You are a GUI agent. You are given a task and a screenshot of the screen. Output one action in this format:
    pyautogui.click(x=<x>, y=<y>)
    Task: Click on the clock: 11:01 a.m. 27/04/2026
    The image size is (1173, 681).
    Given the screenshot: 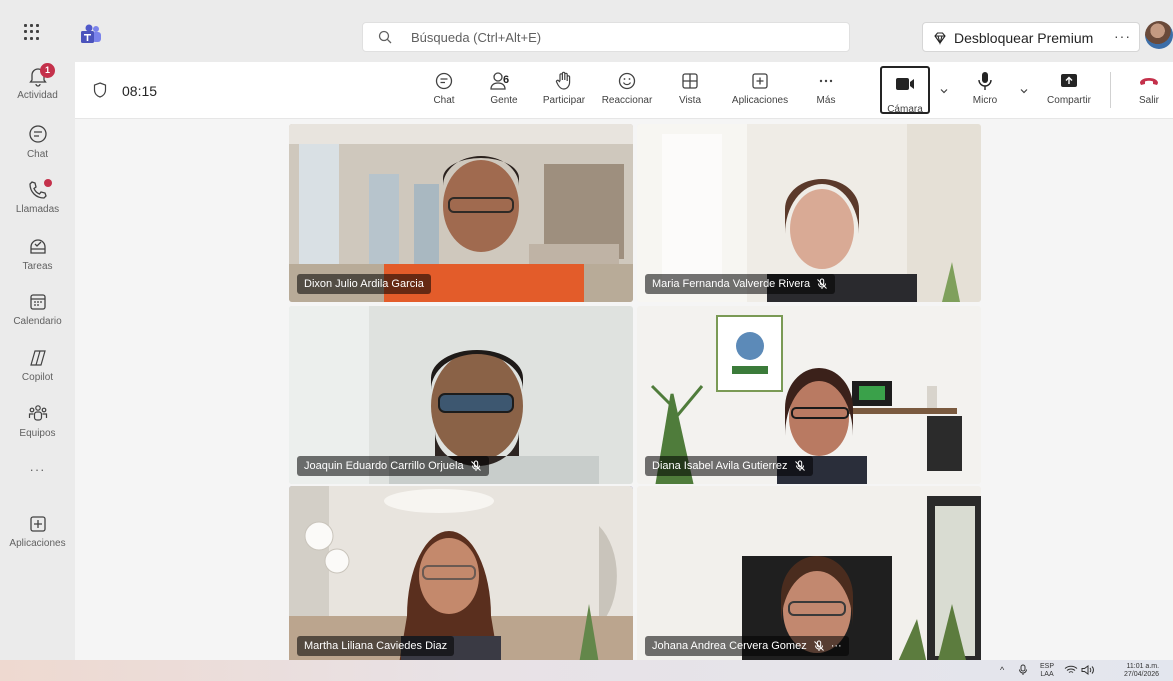 What is the action you would take?
    pyautogui.click(x=1141, y=671)
    